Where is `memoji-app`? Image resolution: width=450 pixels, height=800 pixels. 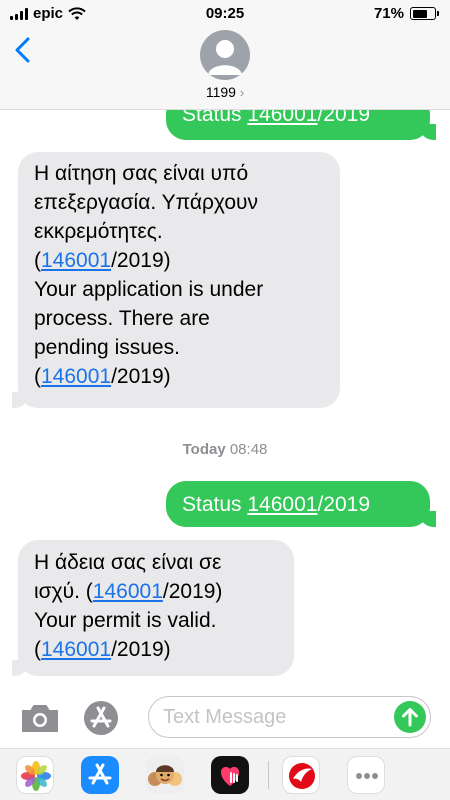
memoji-app is located at coordinates (165, 775).